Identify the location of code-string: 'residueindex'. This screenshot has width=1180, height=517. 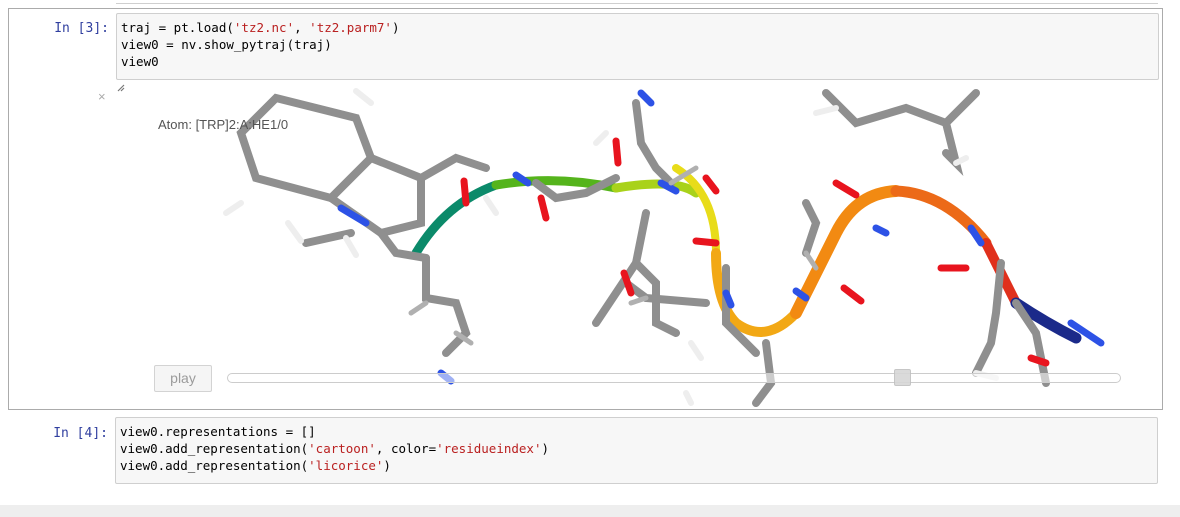
(489, 448).